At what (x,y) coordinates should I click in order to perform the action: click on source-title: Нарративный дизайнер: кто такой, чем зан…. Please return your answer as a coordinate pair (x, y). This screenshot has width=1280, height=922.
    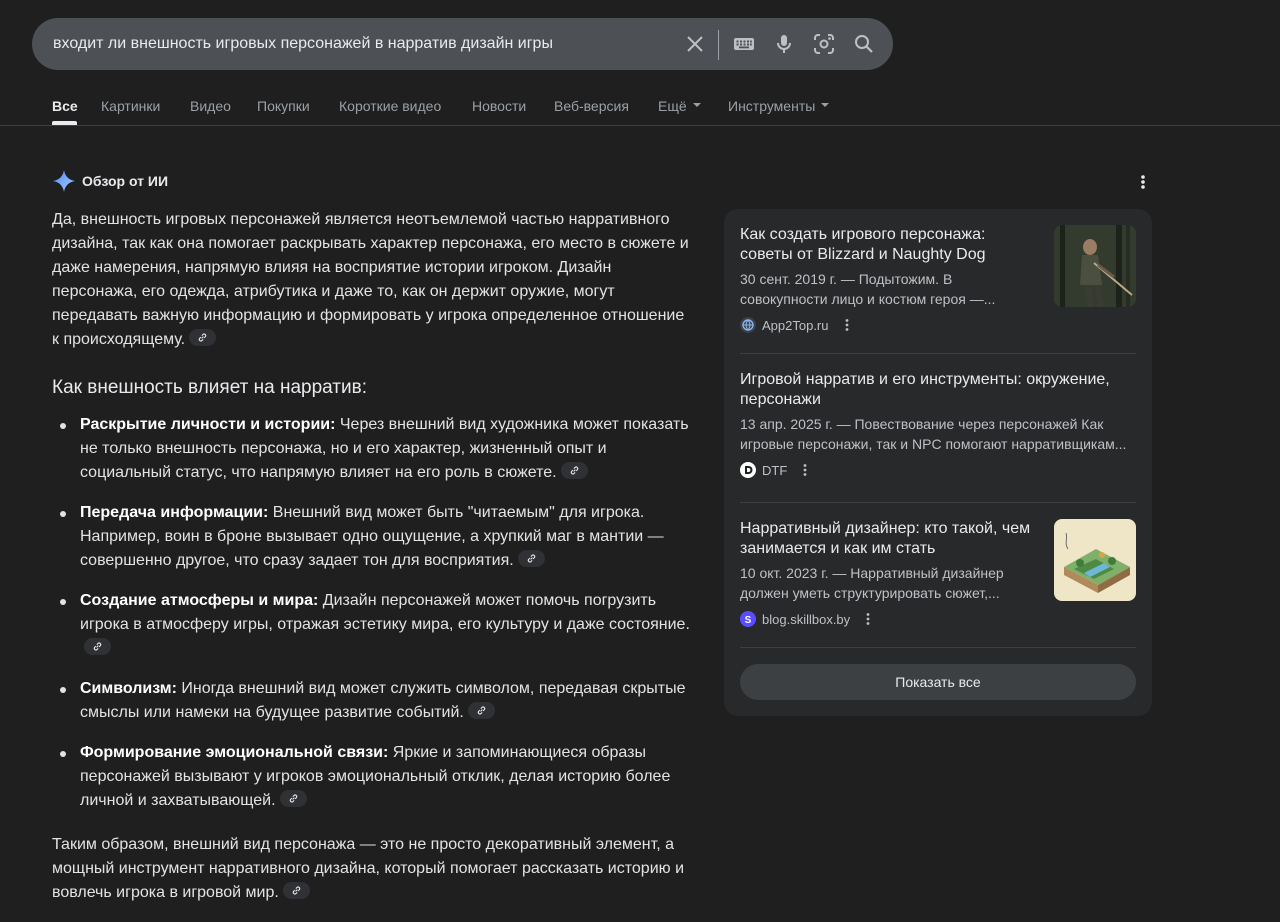
    Looking at the image, I should click on (890, 539).